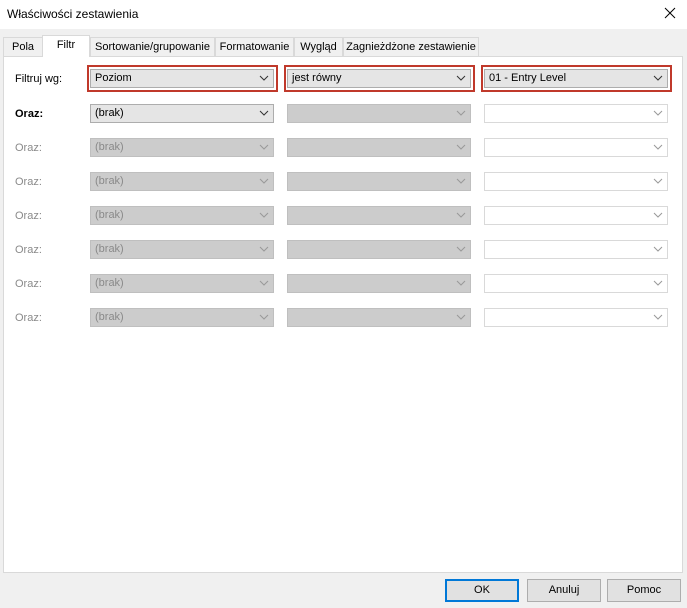  What do you see at coordinates (317, 78) in the screenshot?
I see `operator-value: jest równy` at bounding box center [317, 78].